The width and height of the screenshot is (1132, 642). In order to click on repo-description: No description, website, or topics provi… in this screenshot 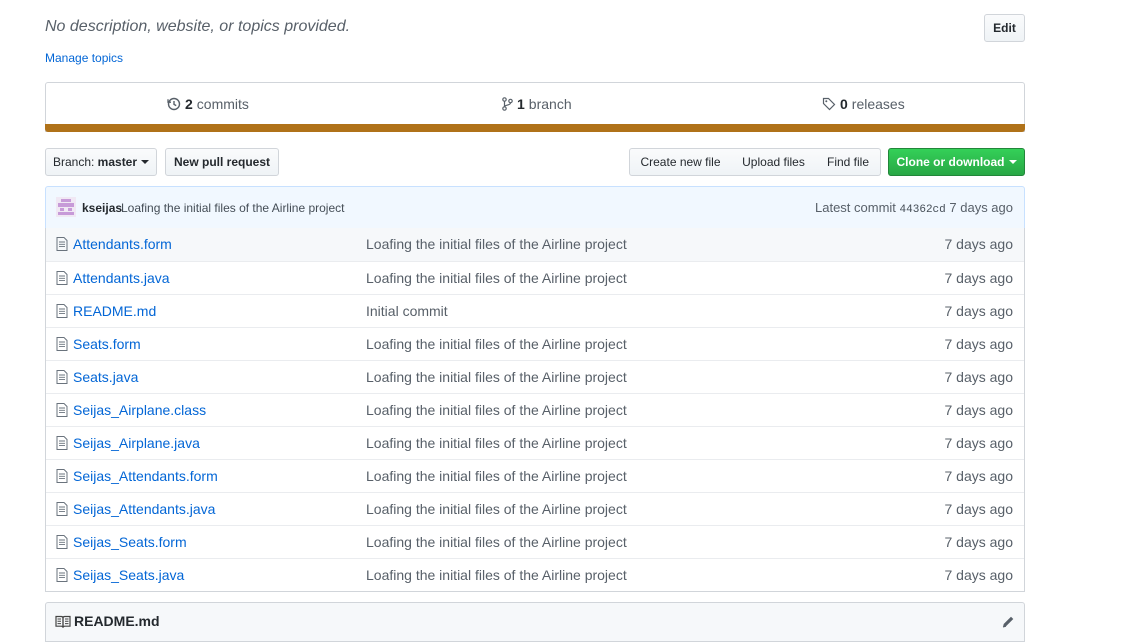, I will do `click(198, 26)`.